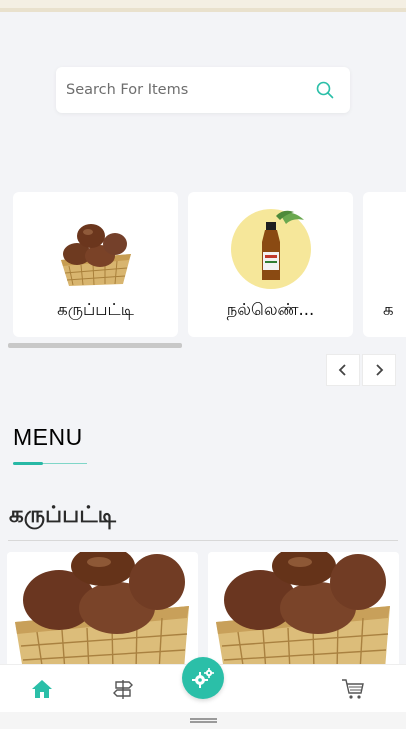  Describe the element at coordinates (95, 309) in the screenshot. I see `category-label: கருப்பட்டி` at that location.